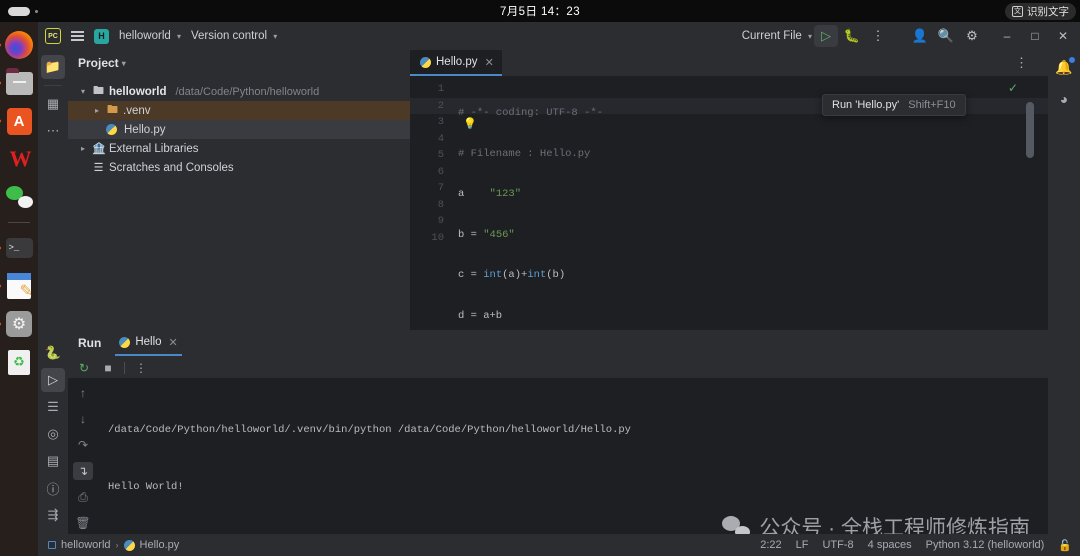  I want to click on notifications-icon: 🔔, so click(1064, 67).